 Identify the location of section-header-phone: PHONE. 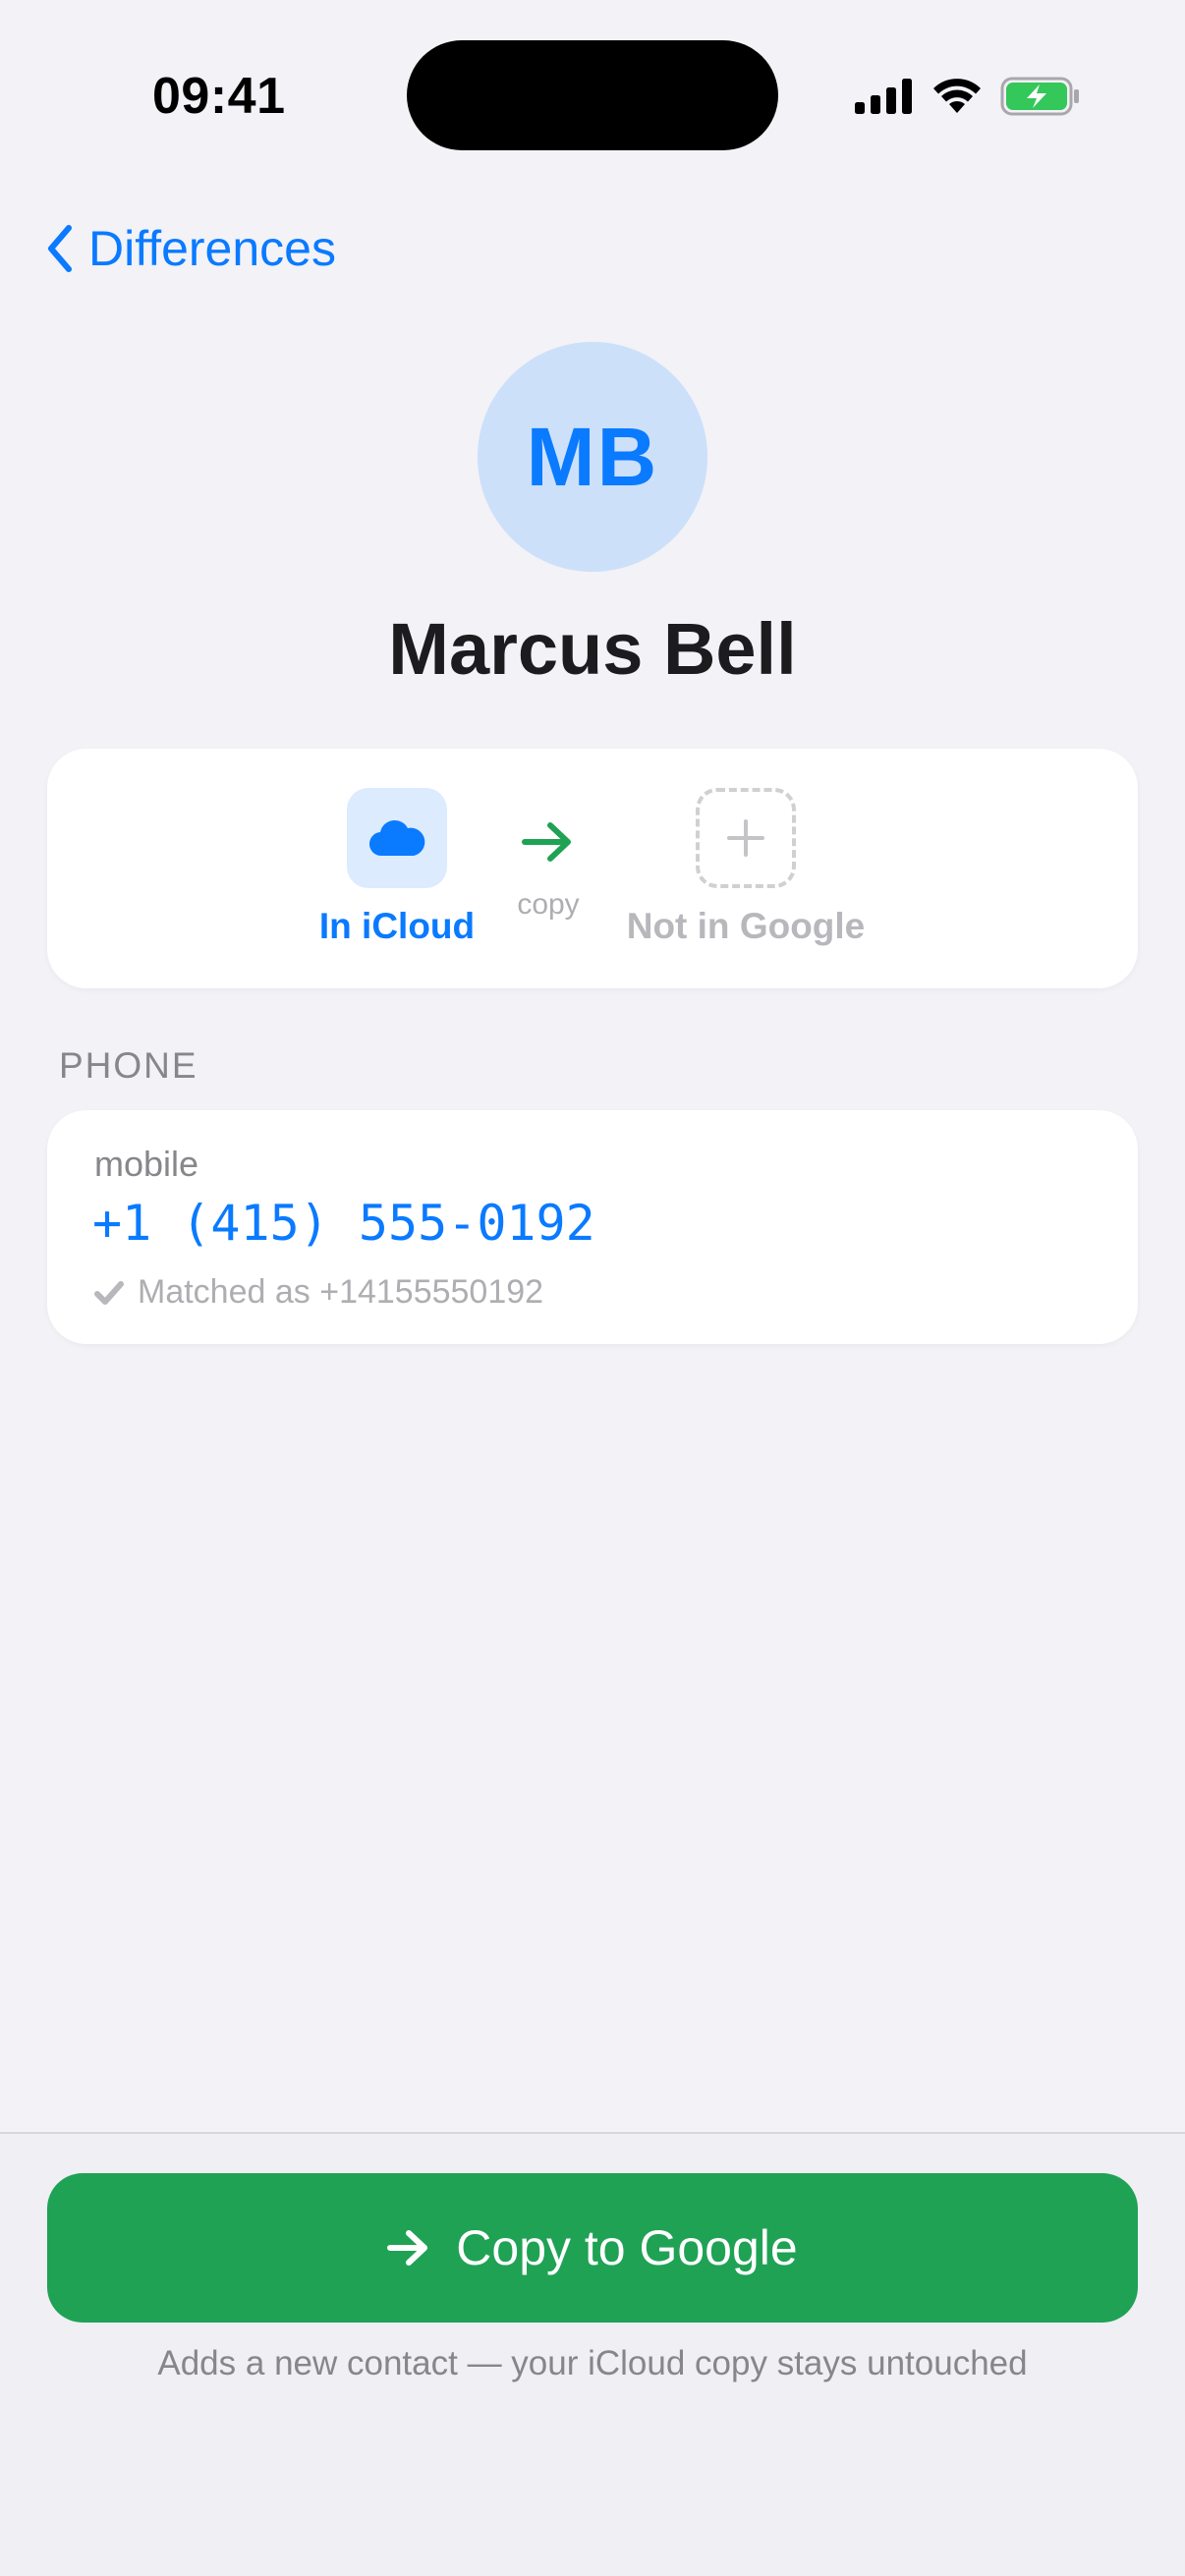
(129, 1065).